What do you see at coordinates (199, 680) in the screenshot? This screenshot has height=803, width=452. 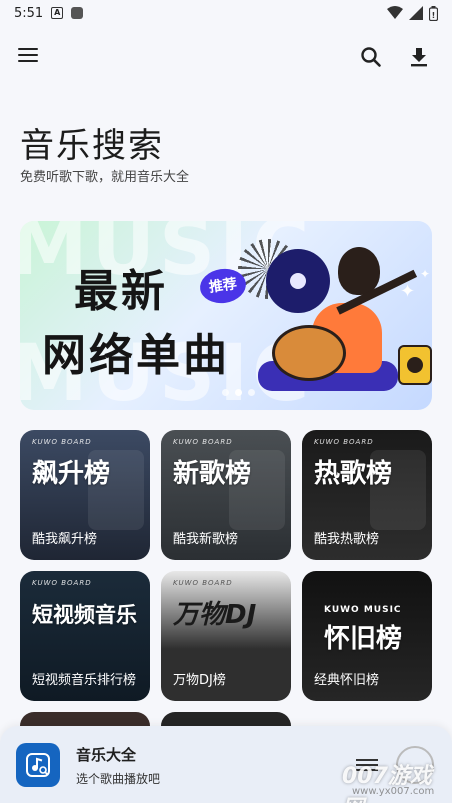 I see `card-caption: 万物DJ榜` at bounding box center [199, 680].